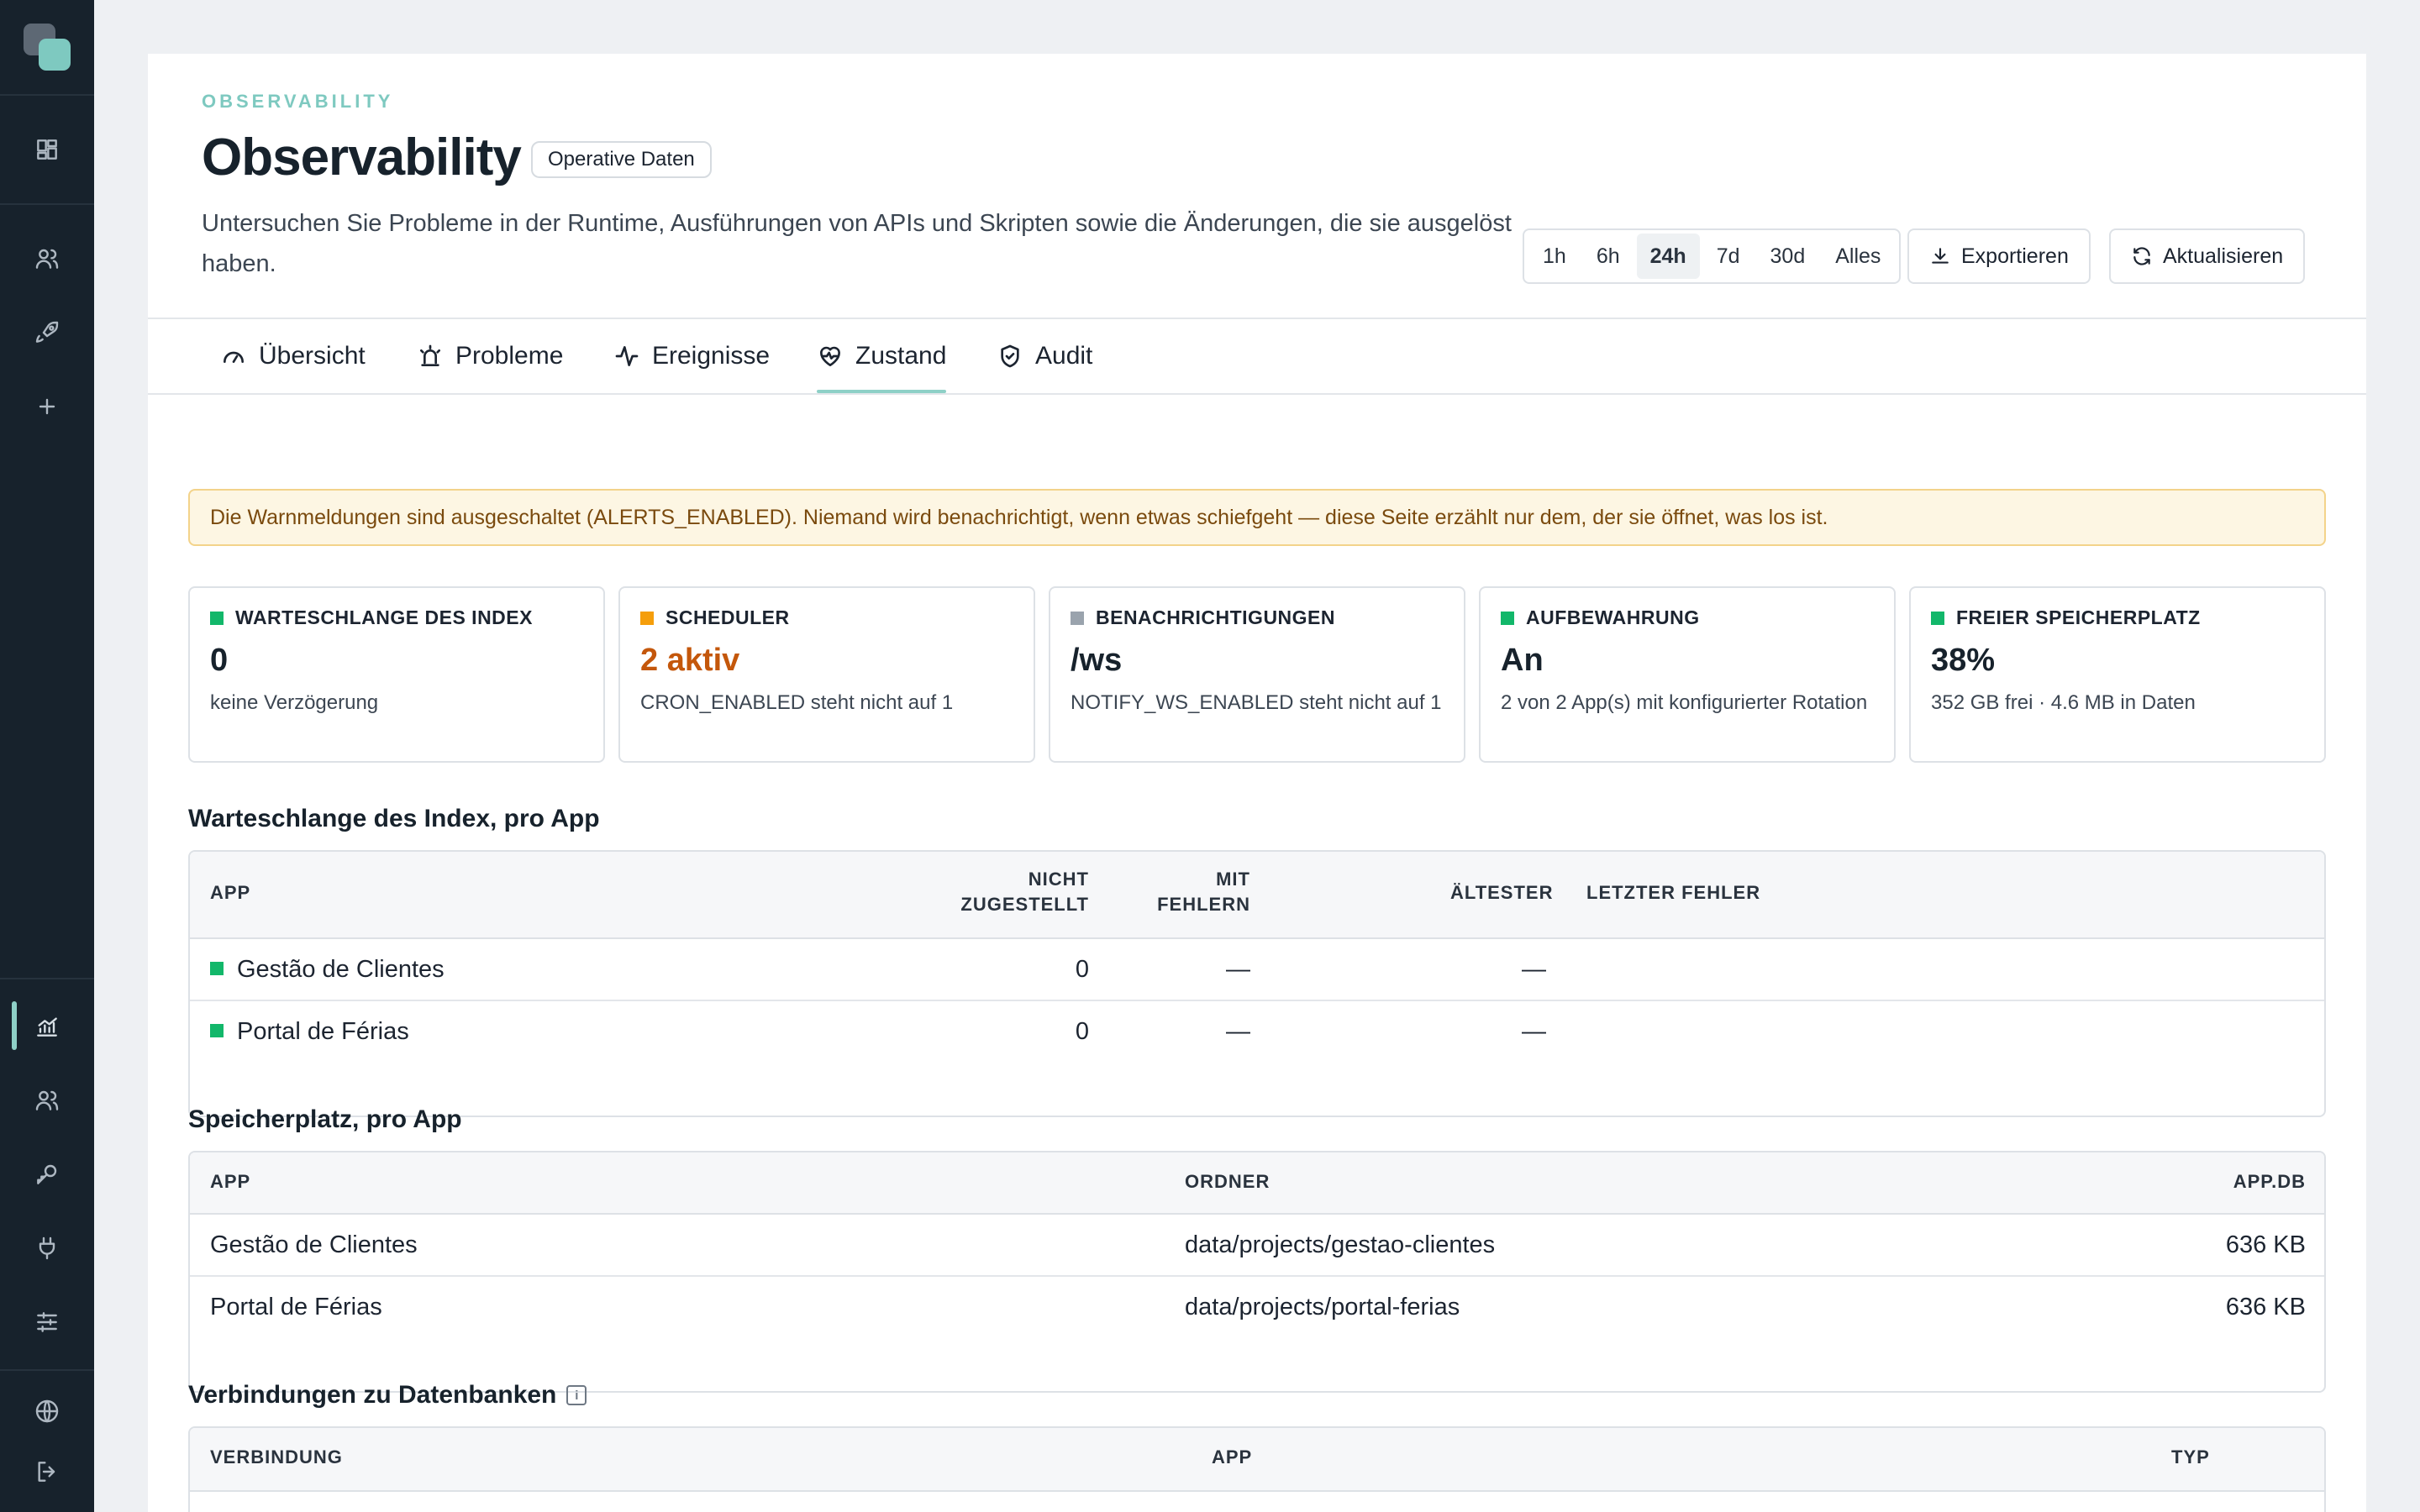  I want to click on table-header: APP ORDNER APP.DB, so click(1257, 1183).